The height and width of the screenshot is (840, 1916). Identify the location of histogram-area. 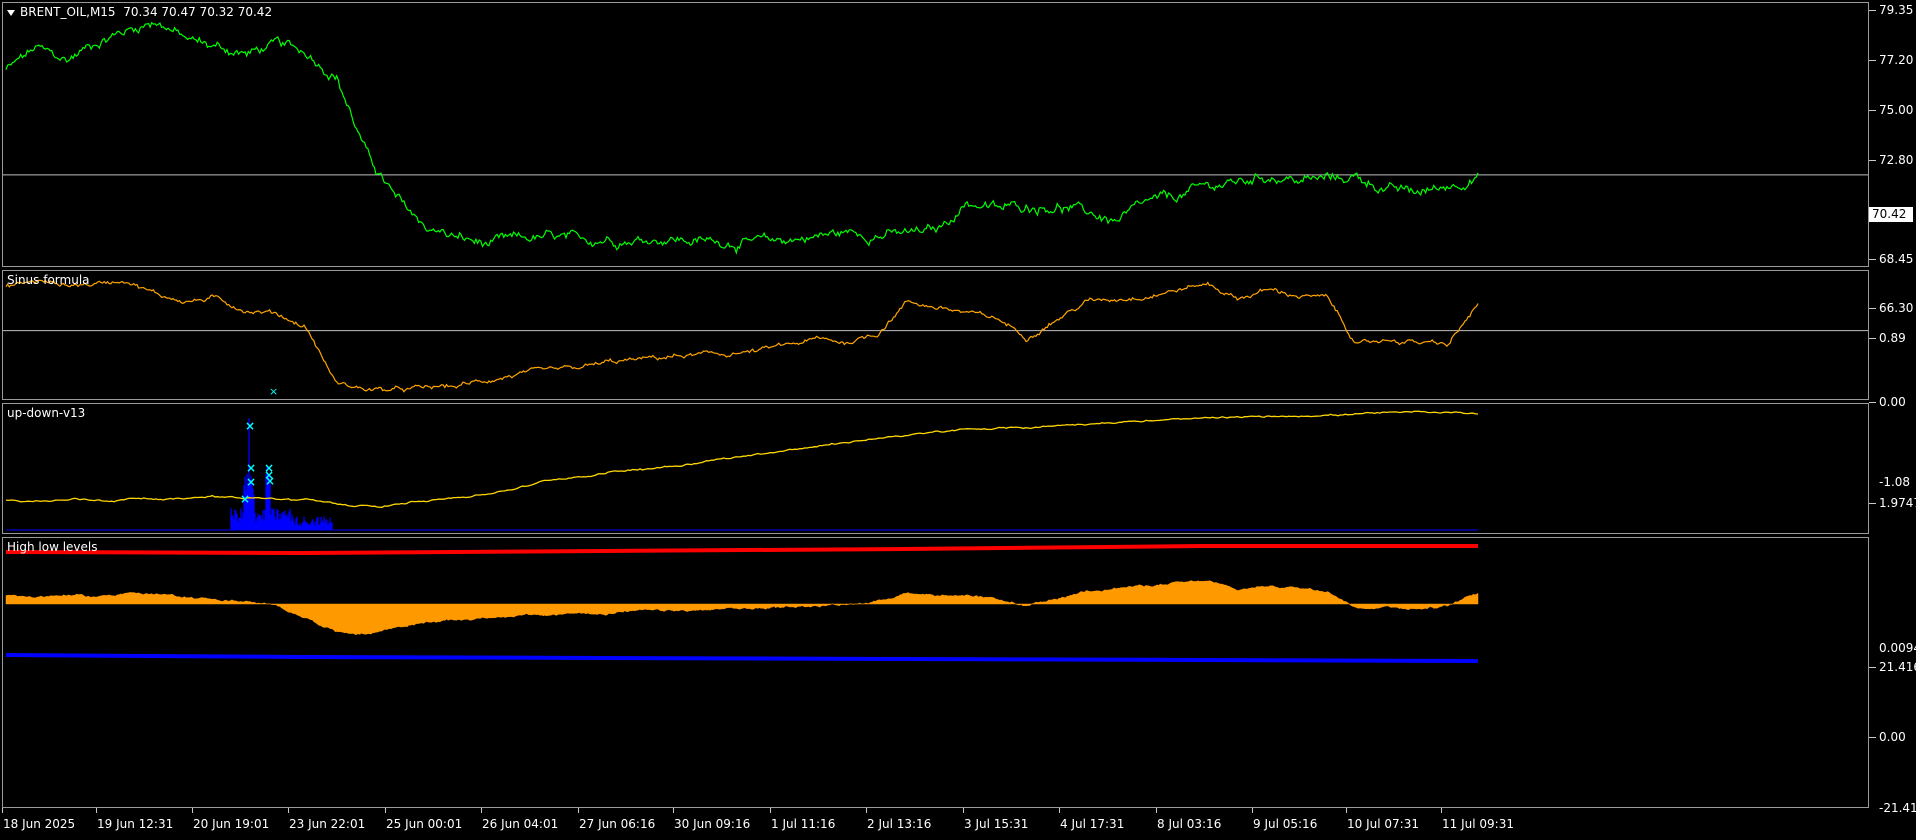
(742, 607).